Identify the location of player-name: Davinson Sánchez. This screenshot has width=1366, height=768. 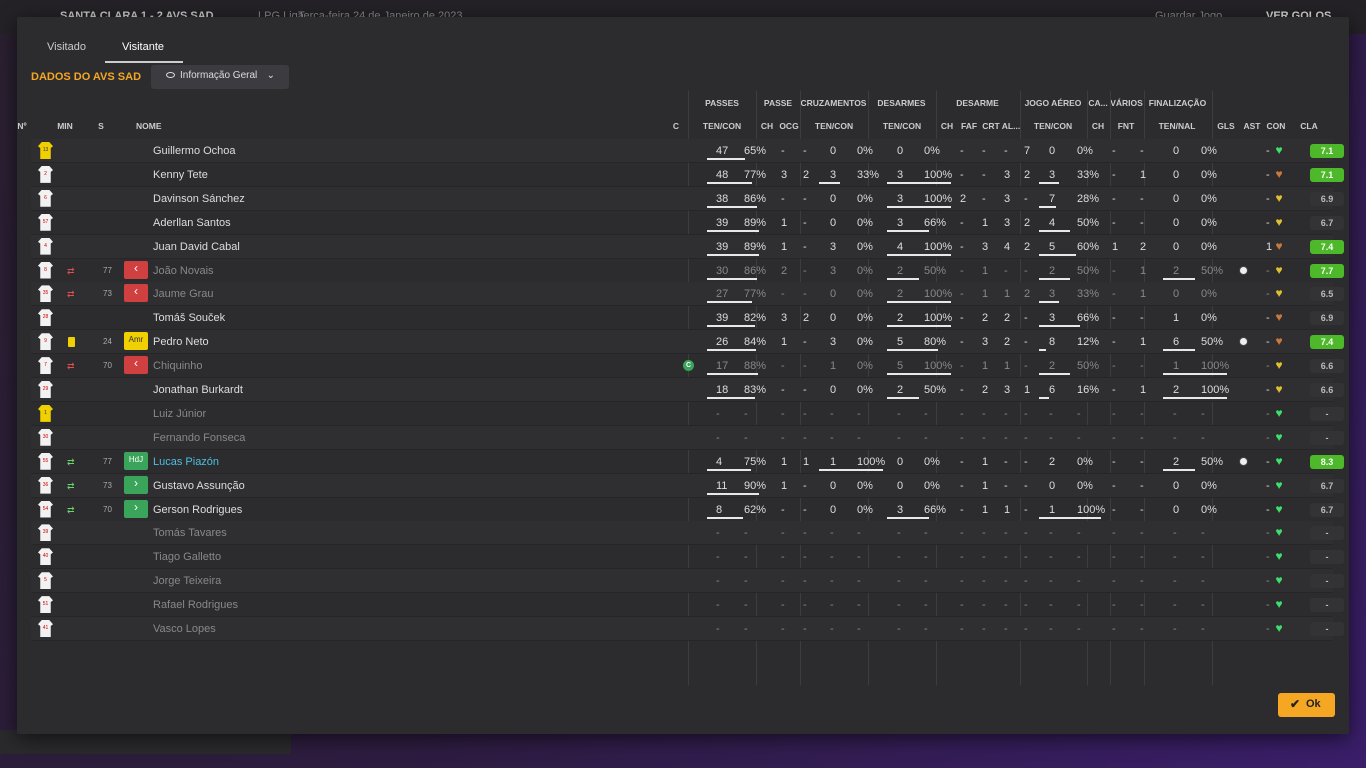
(199, 199).